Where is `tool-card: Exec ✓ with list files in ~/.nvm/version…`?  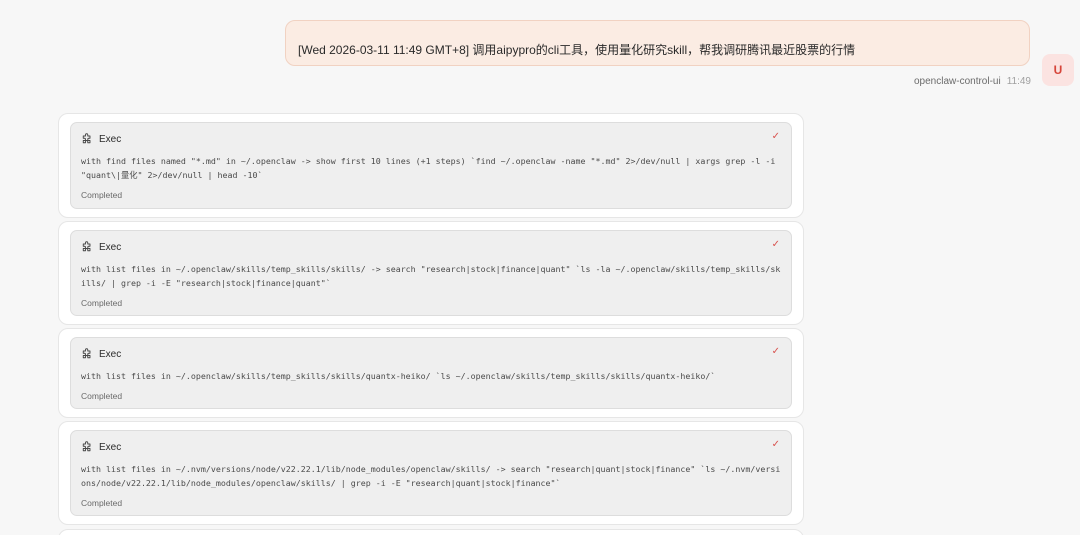
tool-card: Exec ✓ with list files in ~/.nvm/version… is located at coordinates (431, 473).